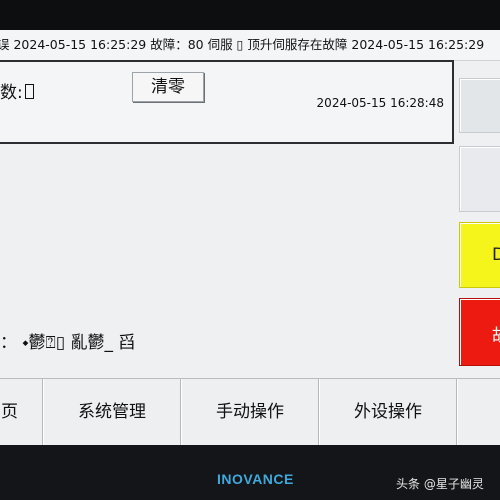 This screenshot has width=500, height=500. Describe the element at coordinates (168, 87) in the screenshot. I see `clear-button: 清零` at that location.